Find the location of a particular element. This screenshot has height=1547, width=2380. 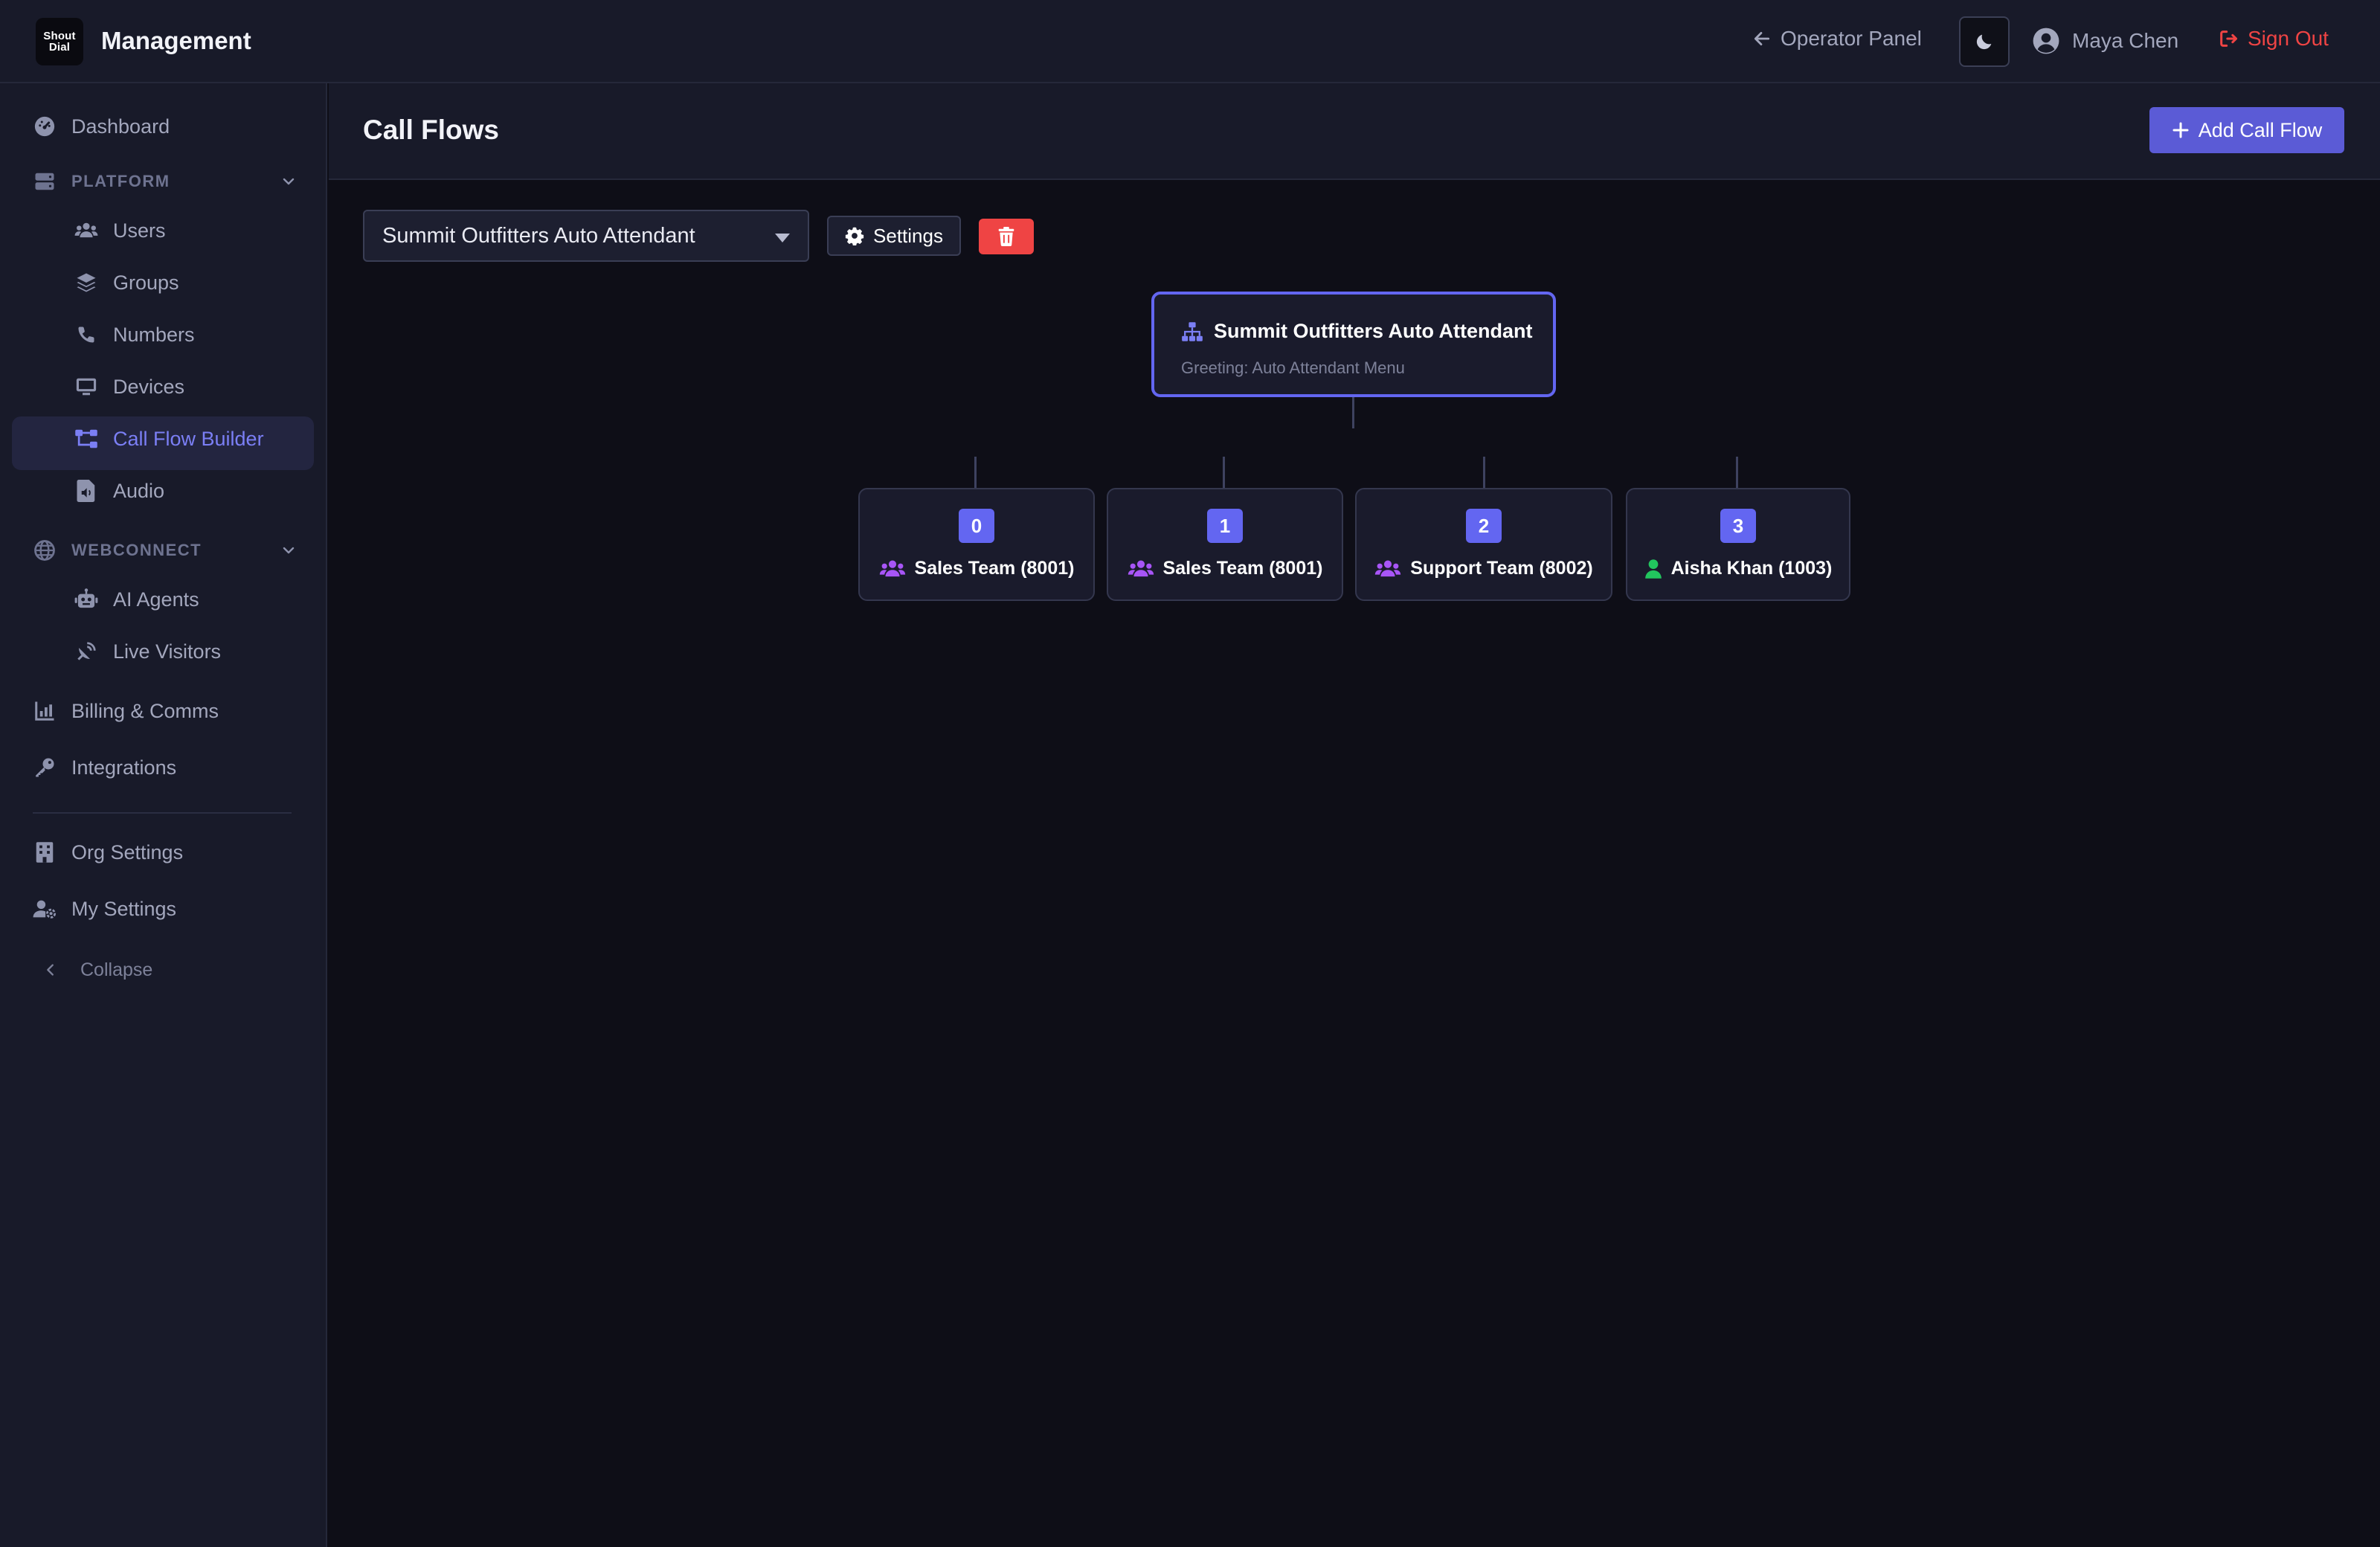

user-name: Maya Chen is located at coordinates (2126, 41).